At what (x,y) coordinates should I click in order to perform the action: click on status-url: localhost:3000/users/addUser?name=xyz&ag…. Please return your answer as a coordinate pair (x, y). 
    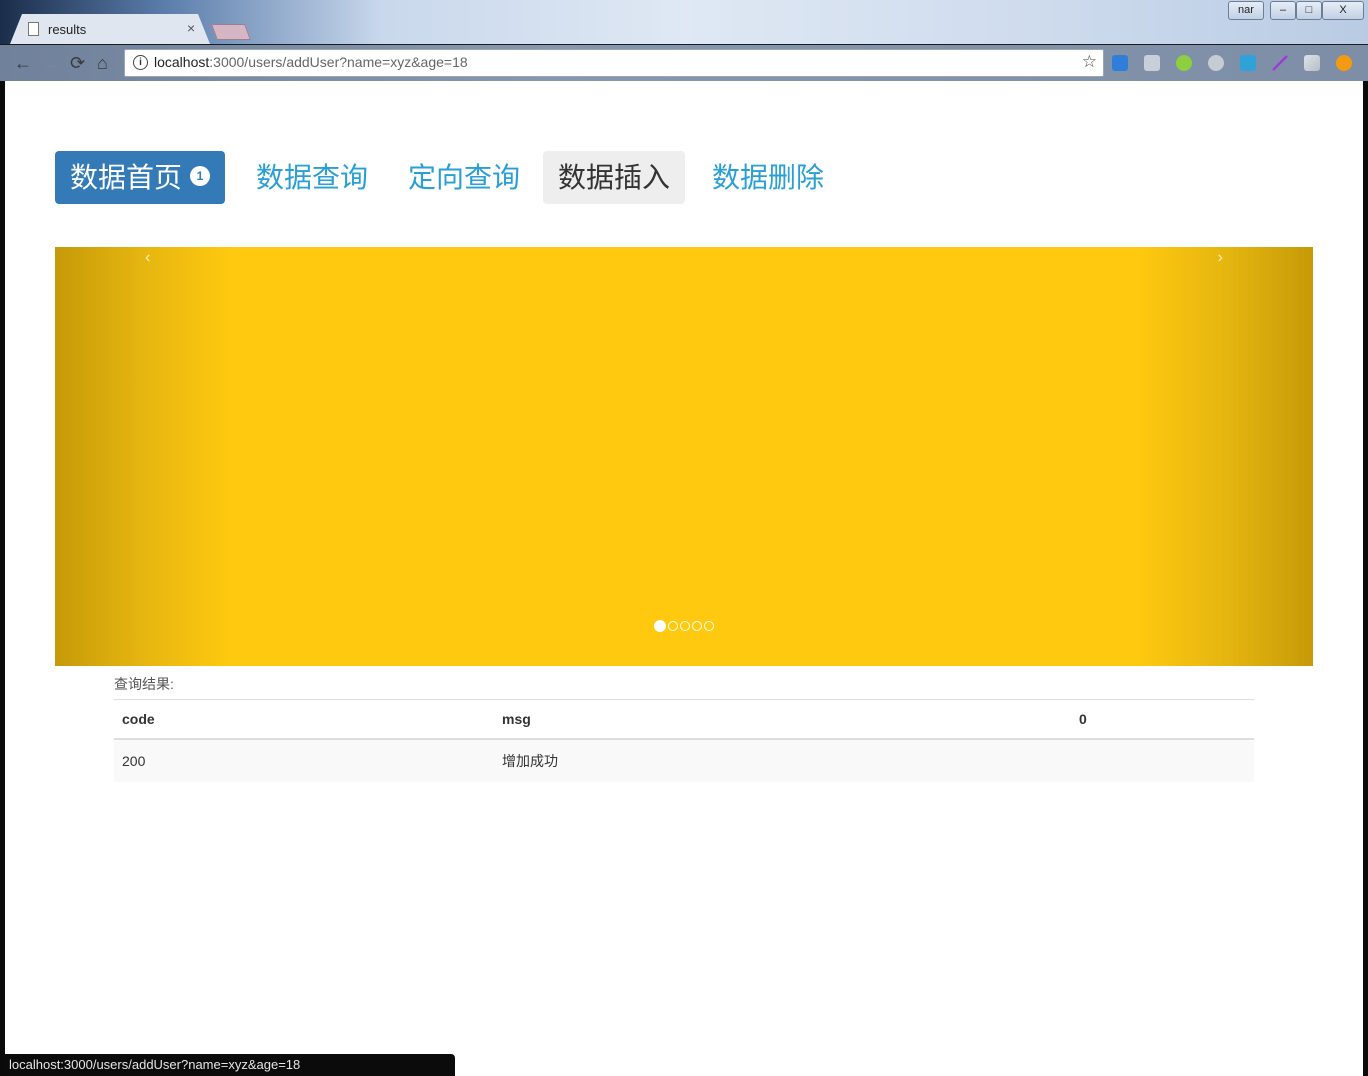
    Looking at the image, I should click on (155, 1064).